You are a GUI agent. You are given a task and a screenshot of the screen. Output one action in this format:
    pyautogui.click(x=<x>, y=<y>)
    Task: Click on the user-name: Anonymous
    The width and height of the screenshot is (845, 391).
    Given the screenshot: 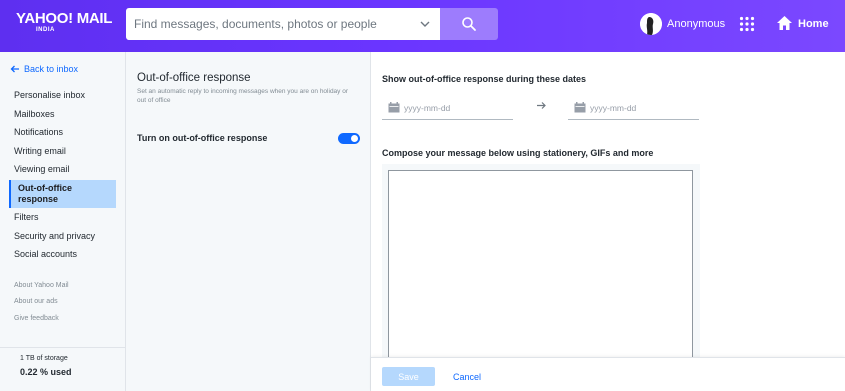 What is the action you would take?
    pyautogui.click(x=696, y=24)
    